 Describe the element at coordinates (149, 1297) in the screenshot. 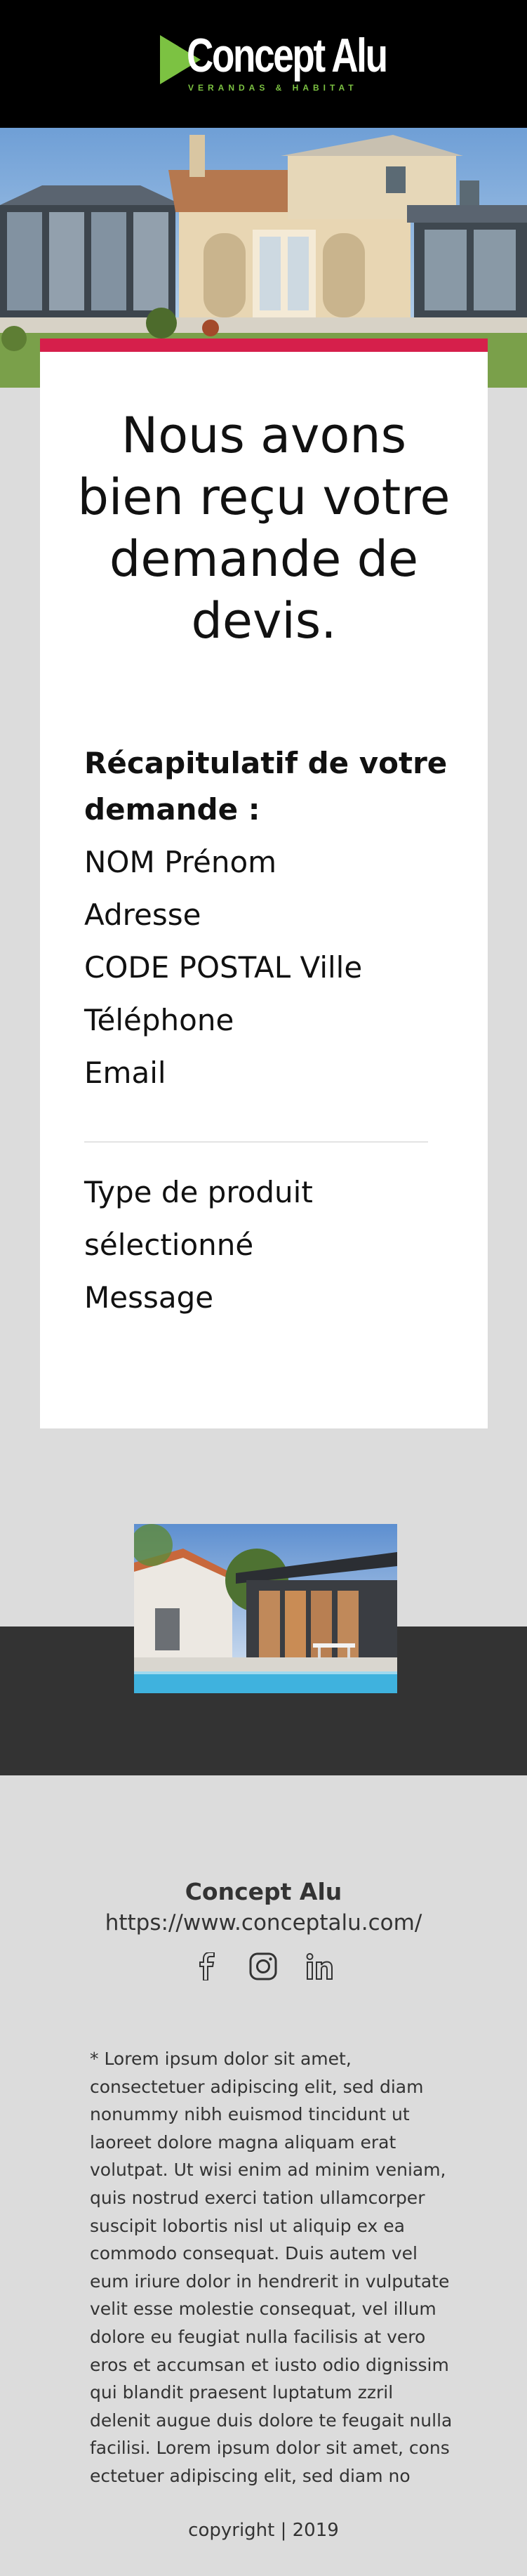

I see `recap-message: Message` at that location.